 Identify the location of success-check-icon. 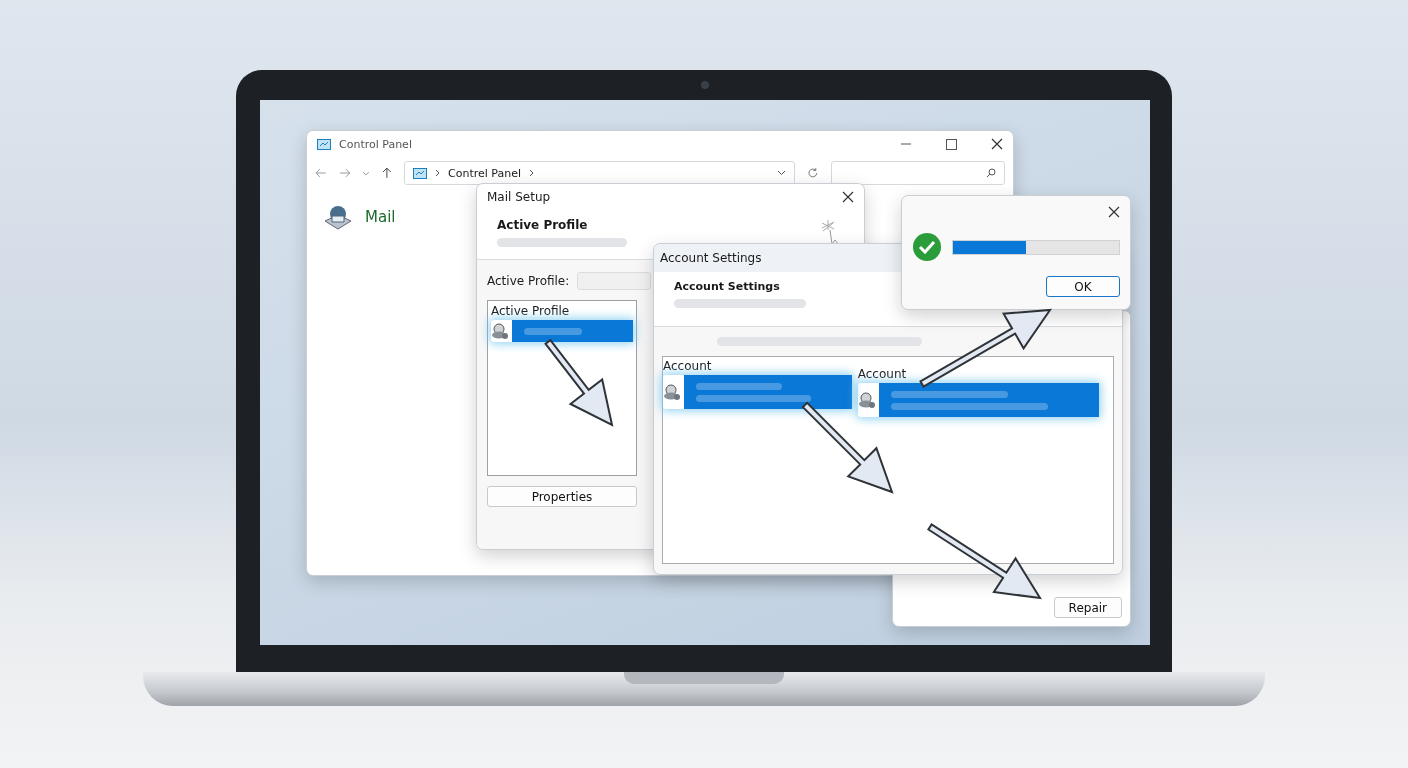
(927, 247).